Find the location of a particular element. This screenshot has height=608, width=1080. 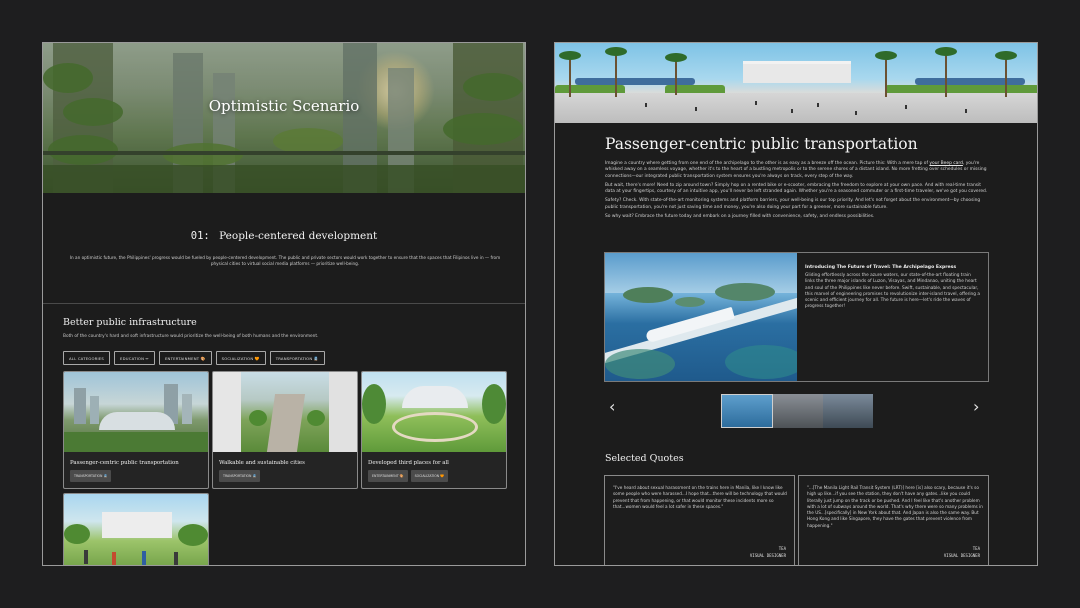

hero-title: Optimistic Scenario is located at coordinates (284, 106).